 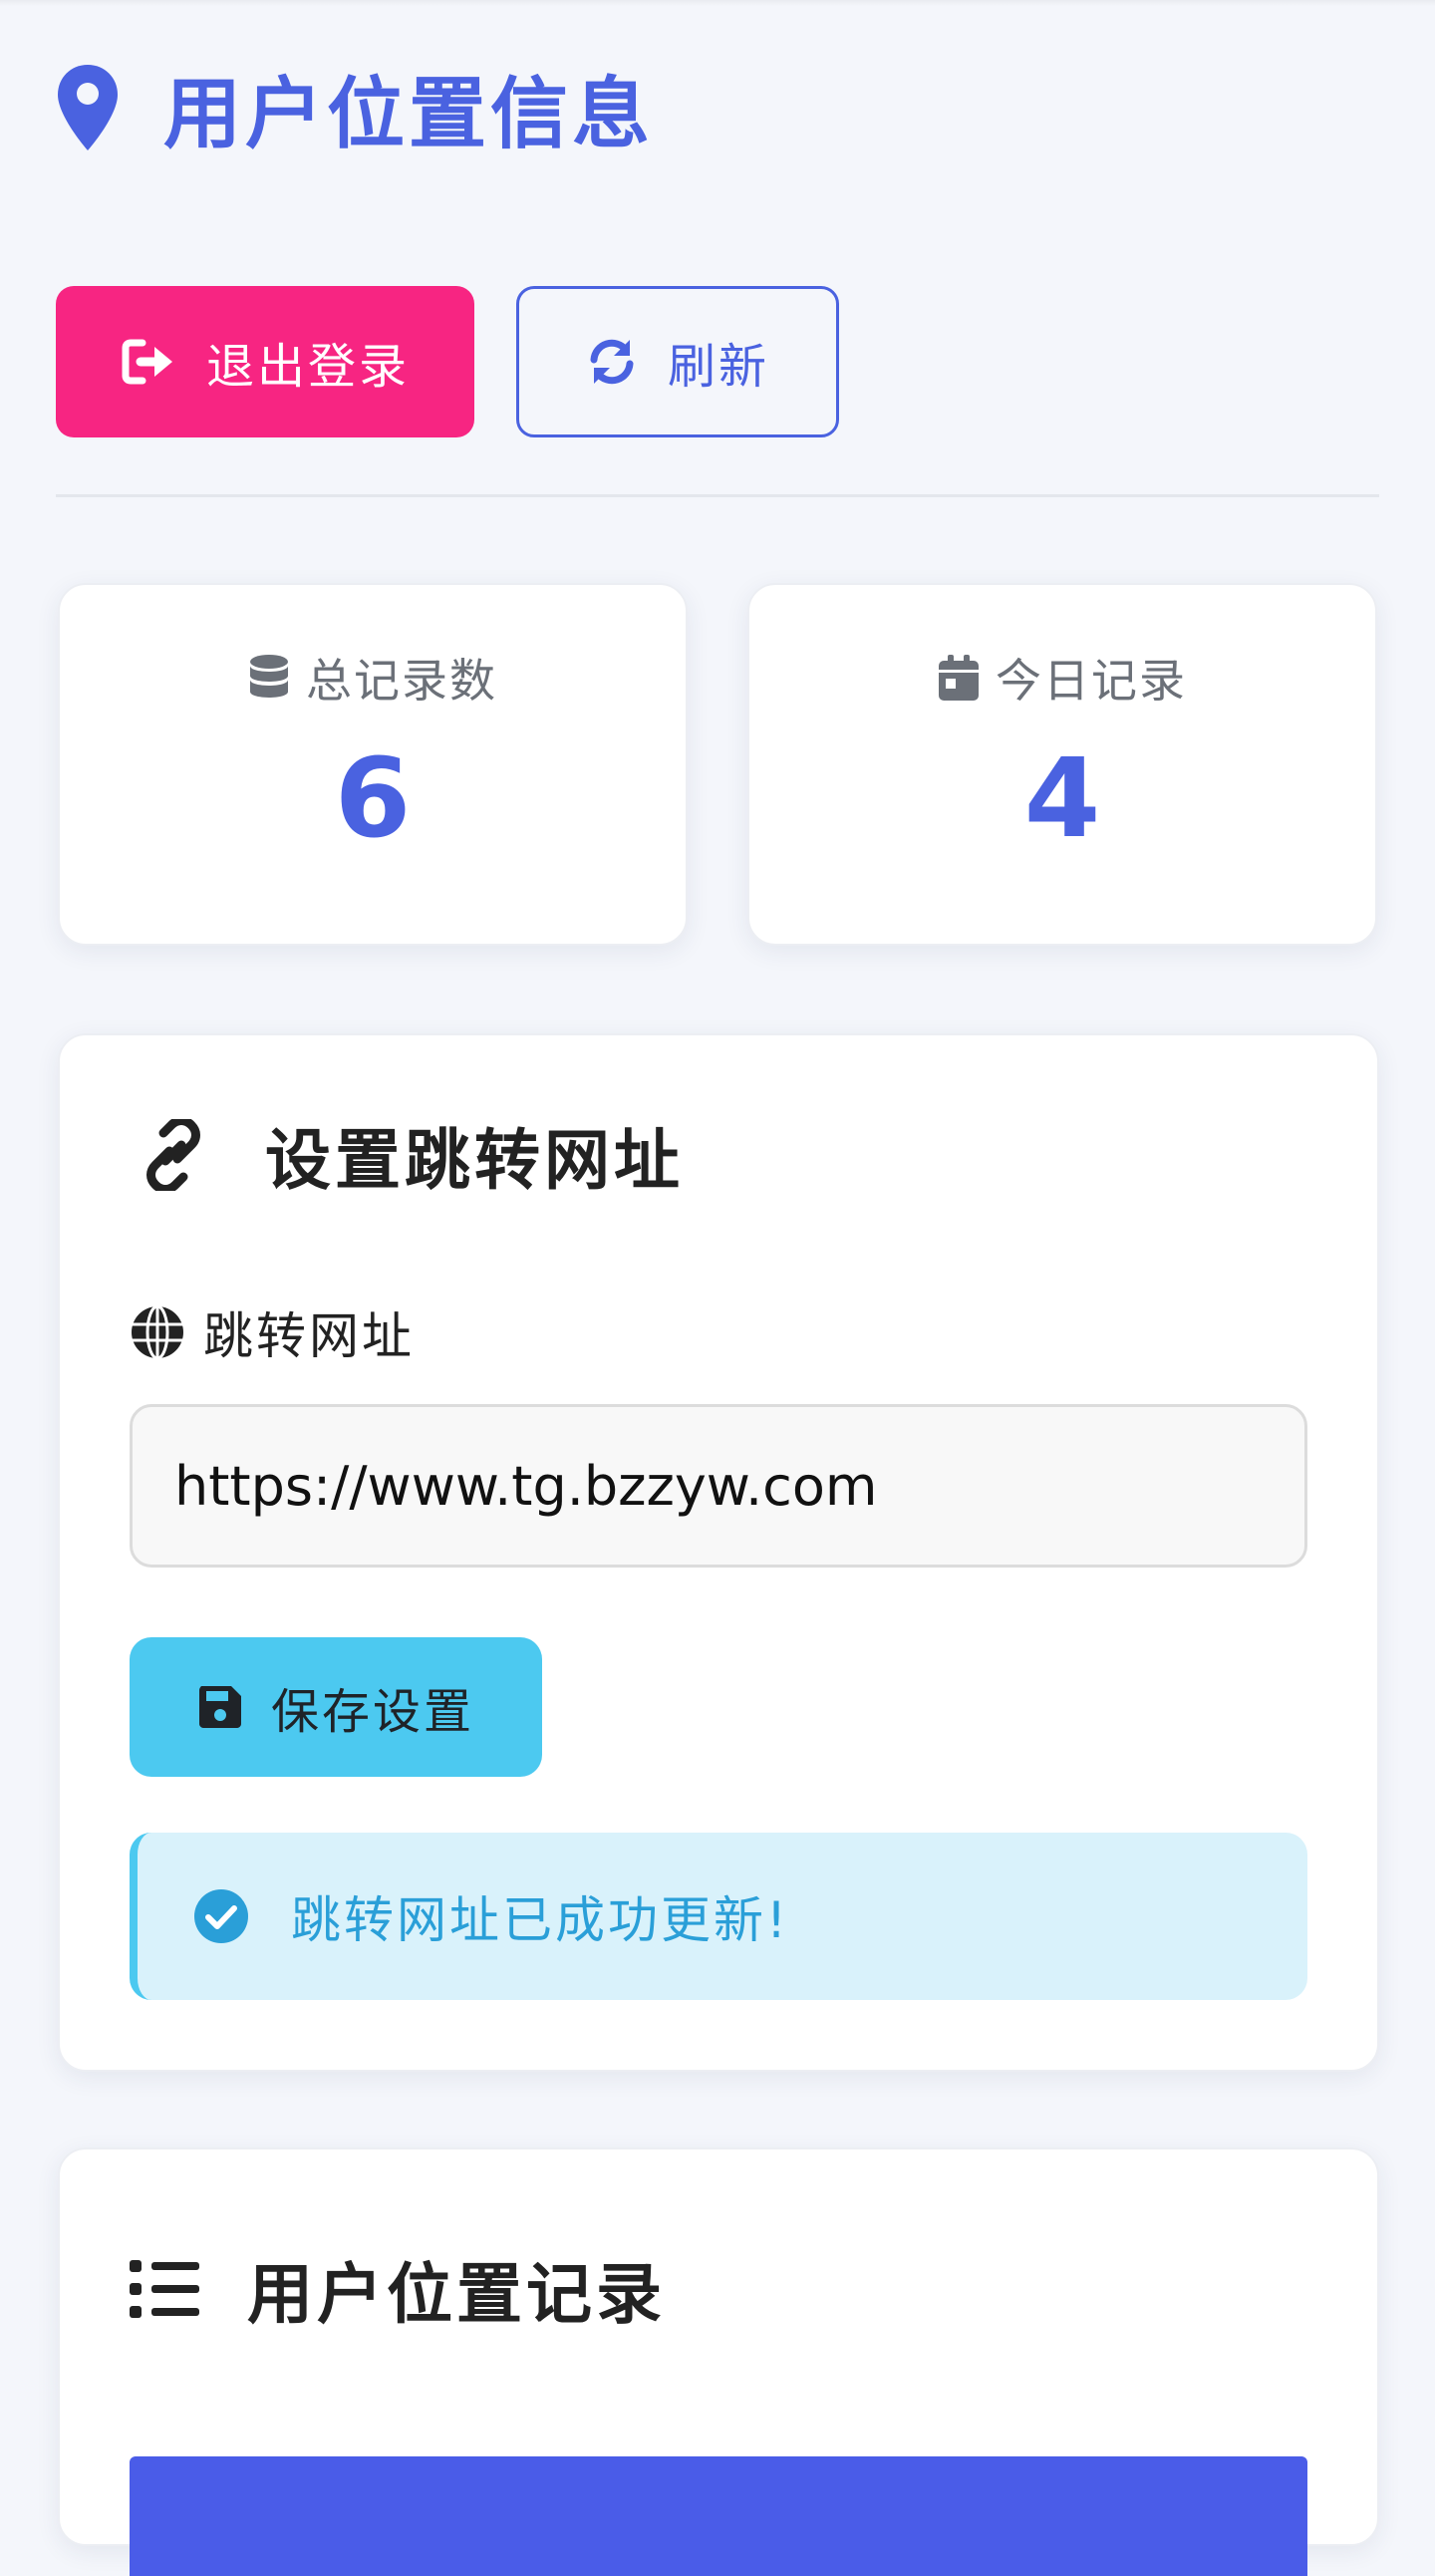 I want to click on redirect-url-input, so click(x=718, y=1486).